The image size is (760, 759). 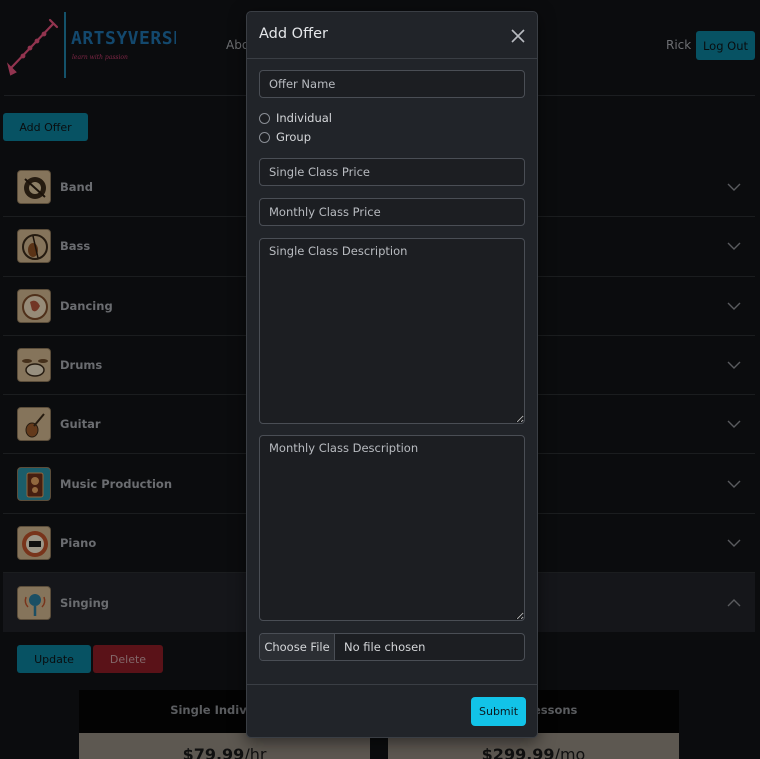 I want to click on modal-title: Add Offer, so click(x=293, y=34).